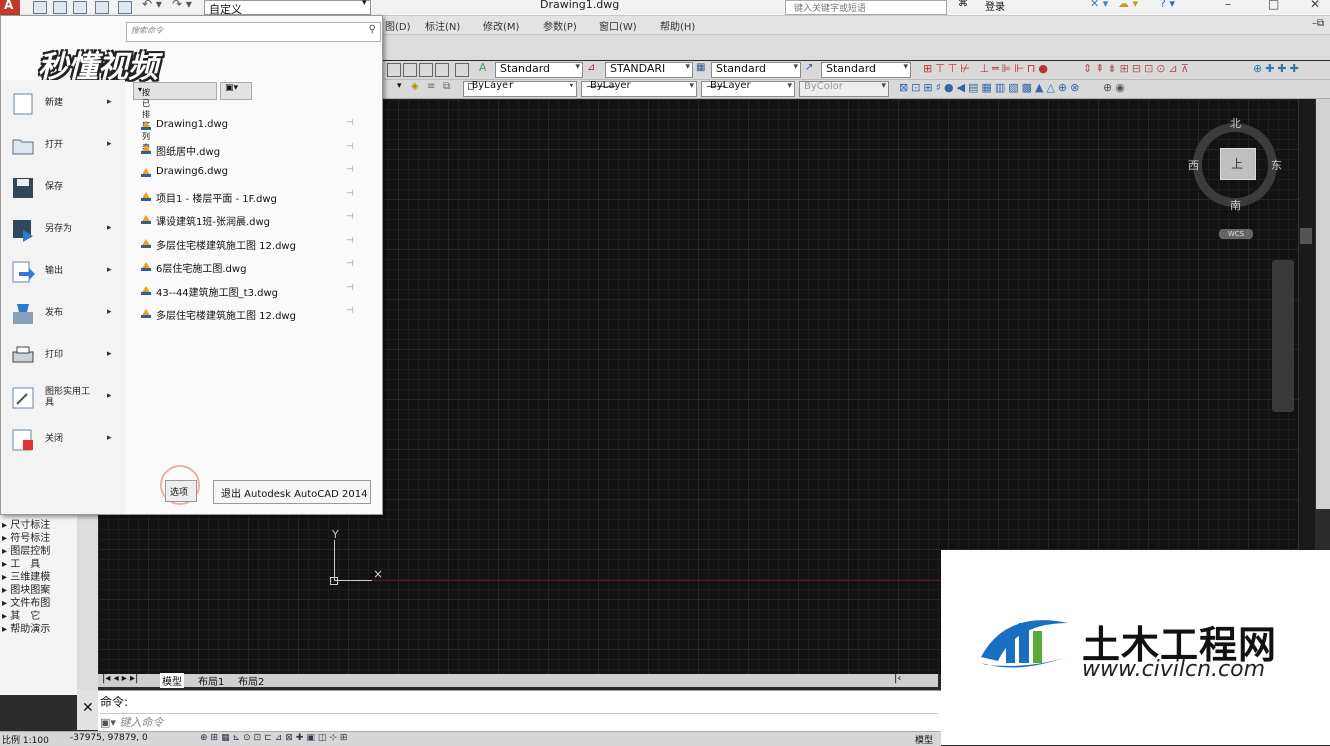  What do you see at coordinates (501, 25) in the screenshot?
I see `menu-modify: 修改(M)` at bounding box center [501, 25].